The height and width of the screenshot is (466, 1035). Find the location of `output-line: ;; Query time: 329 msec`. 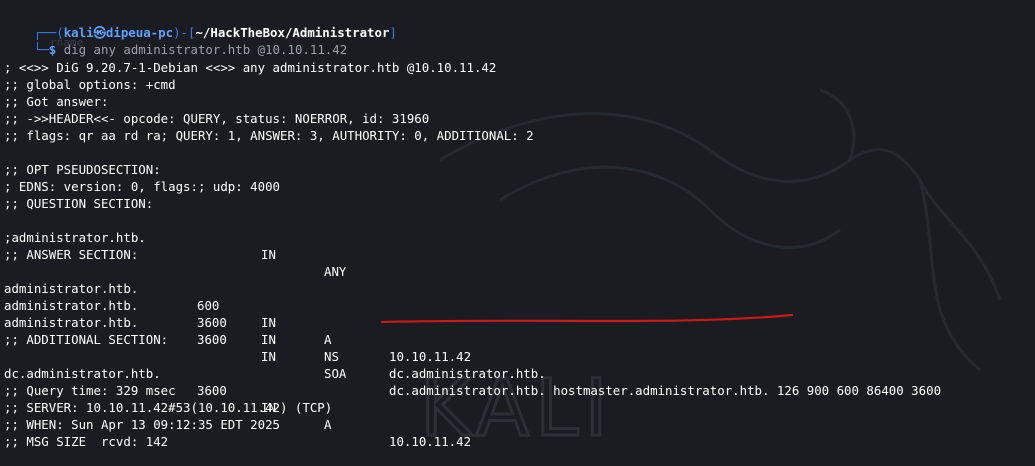

output-line: ;; Query time: 329 msec is located at coordinates (90, 390).